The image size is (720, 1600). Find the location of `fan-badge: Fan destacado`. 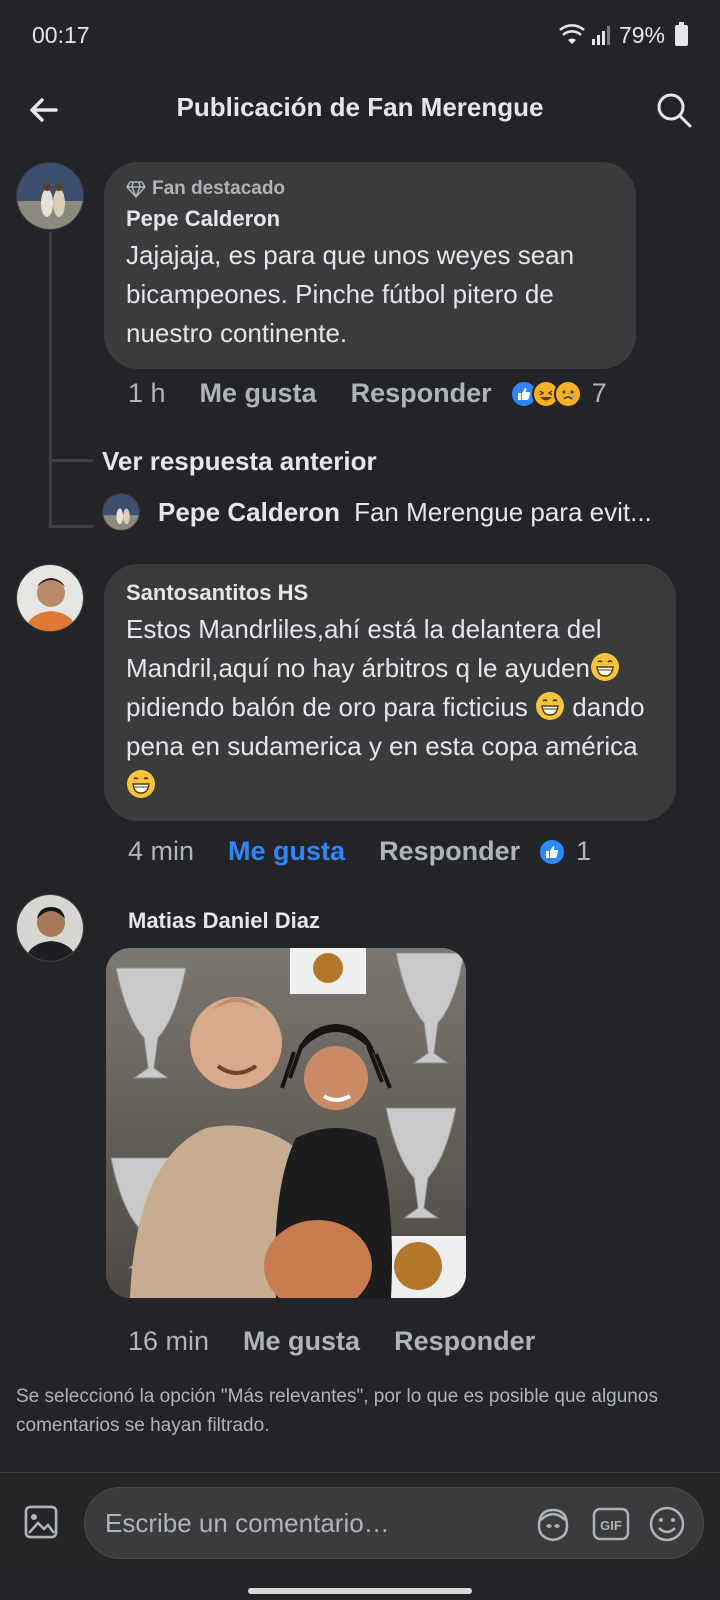

fan-badge: Fan destacado is located at coordinates (219, 188).